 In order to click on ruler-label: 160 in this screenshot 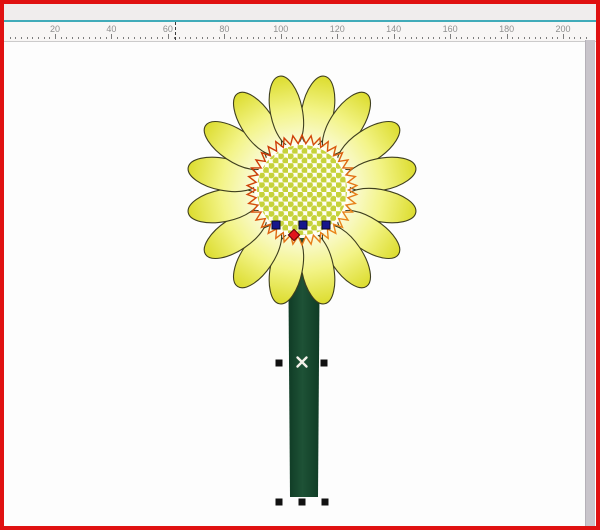, I will do `click(450, 29)`.